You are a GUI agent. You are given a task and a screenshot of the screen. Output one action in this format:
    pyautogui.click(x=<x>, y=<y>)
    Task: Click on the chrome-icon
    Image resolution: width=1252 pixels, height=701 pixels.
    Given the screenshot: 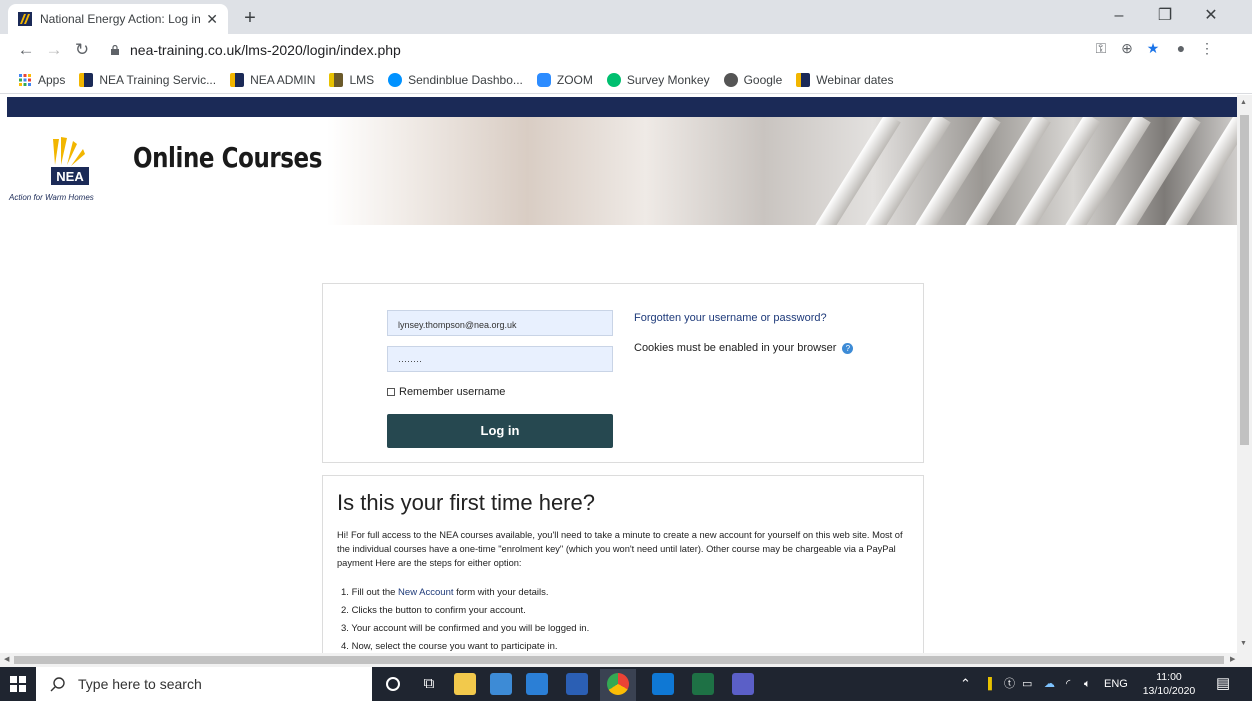 What is the action you would take?
    pyautogui.click(x=618, y=684)
    